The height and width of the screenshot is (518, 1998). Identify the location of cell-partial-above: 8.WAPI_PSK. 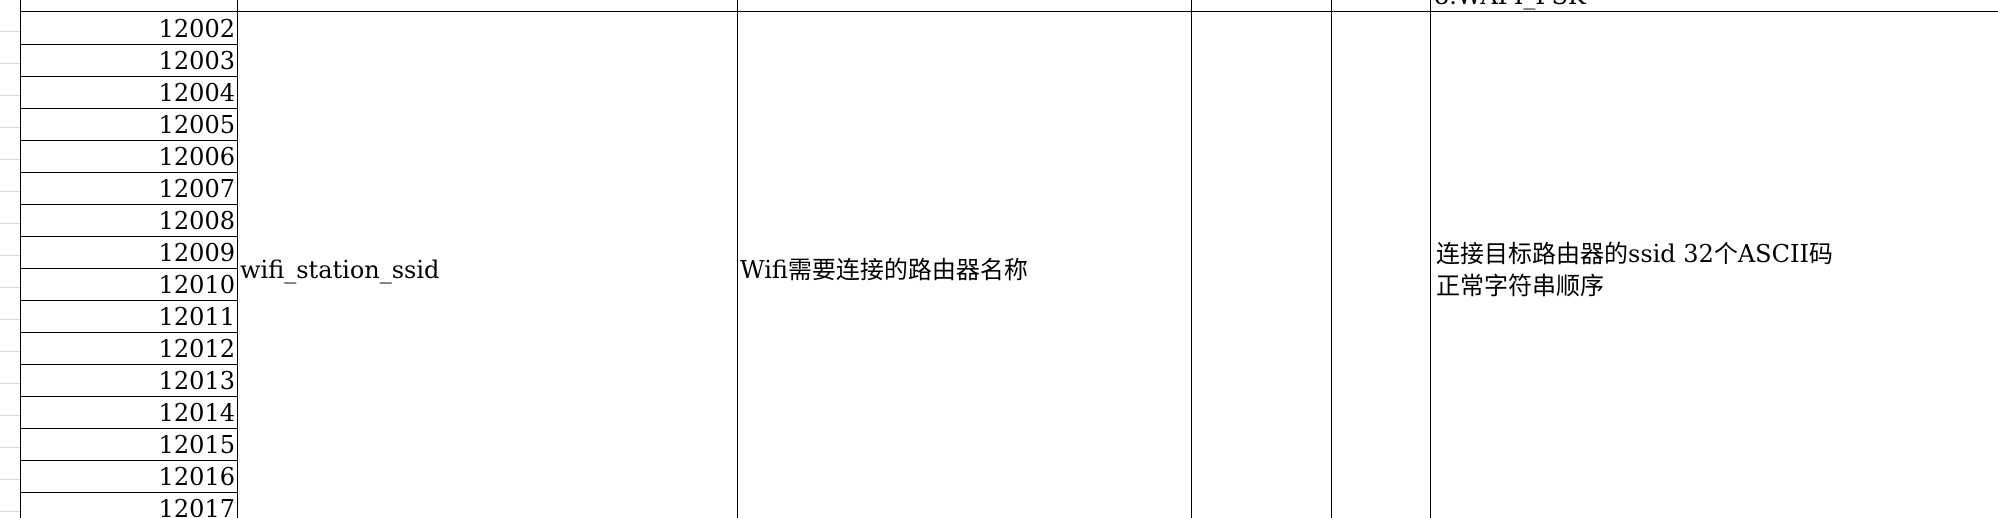
(1510, 6).